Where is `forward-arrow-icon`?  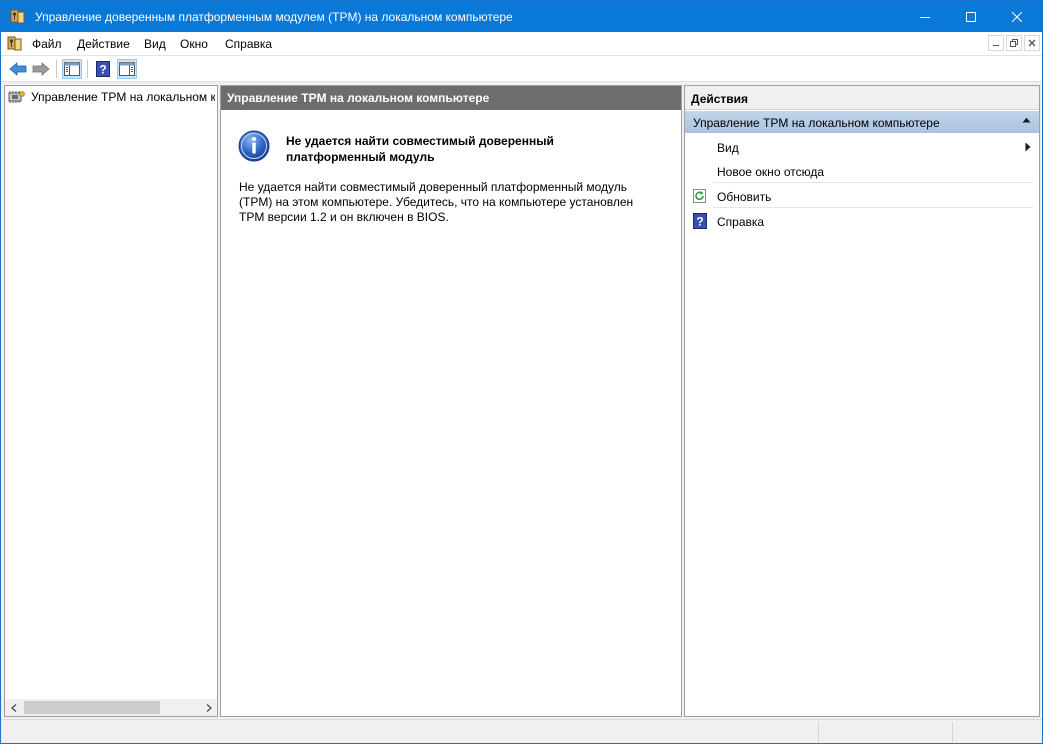
forward-arrow-icon is located at coordinates (41, 69).